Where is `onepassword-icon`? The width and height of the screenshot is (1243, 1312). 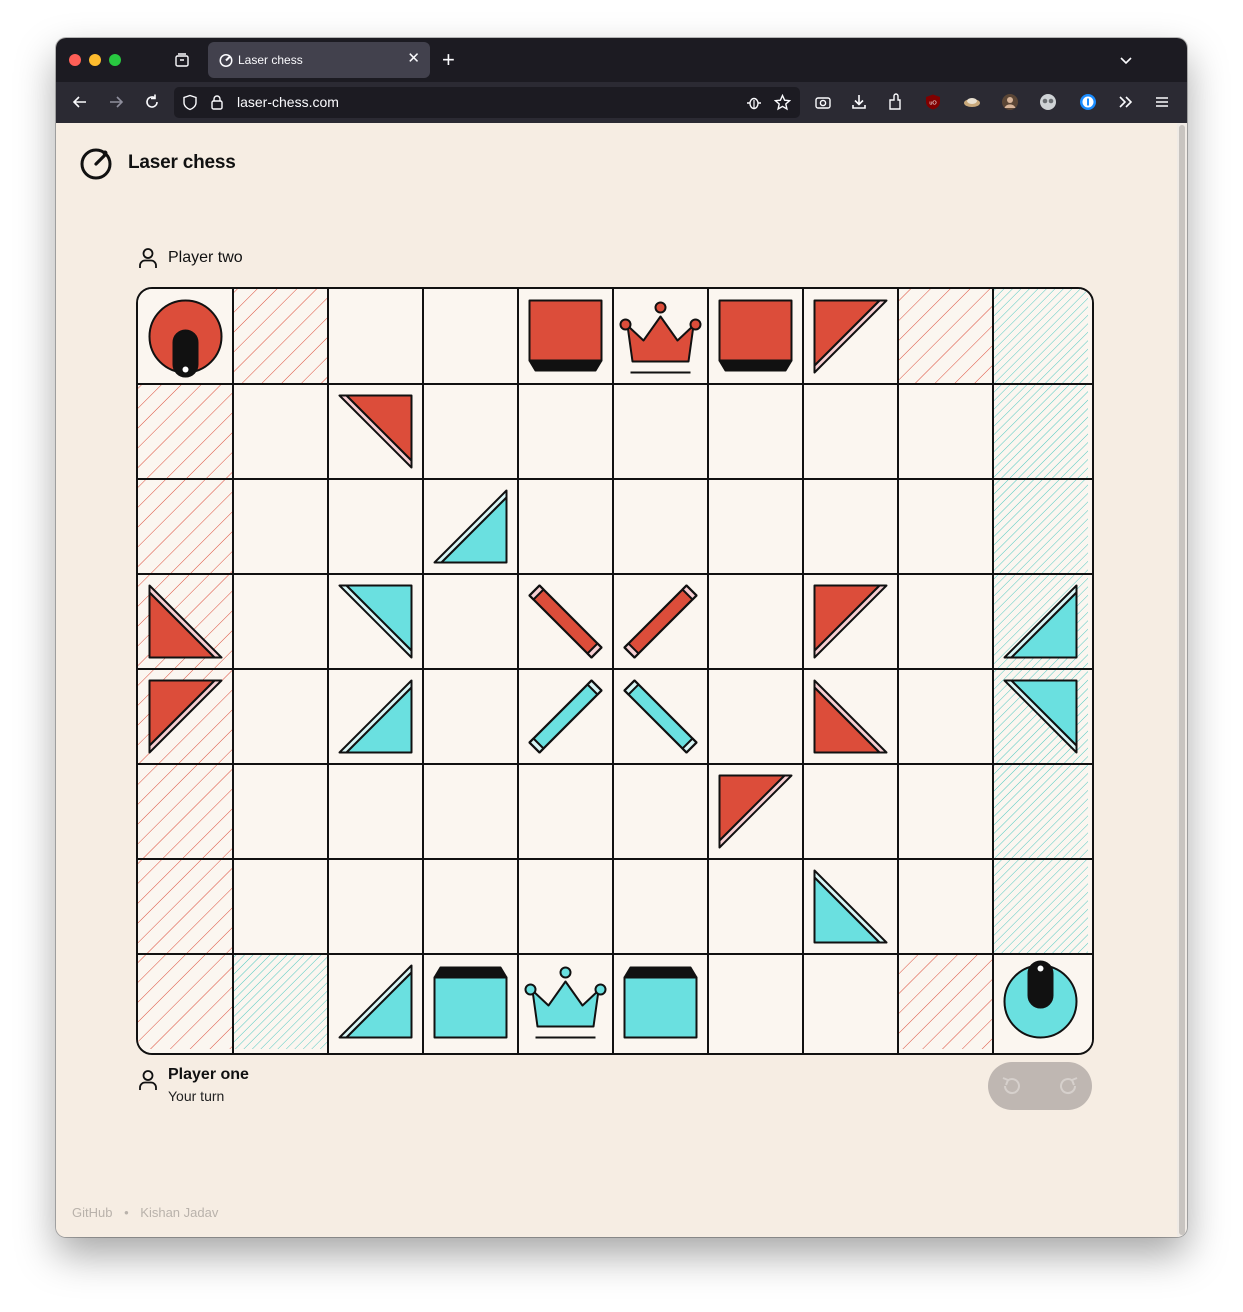
onepassword-icon is located at coordinates (1088, 102).